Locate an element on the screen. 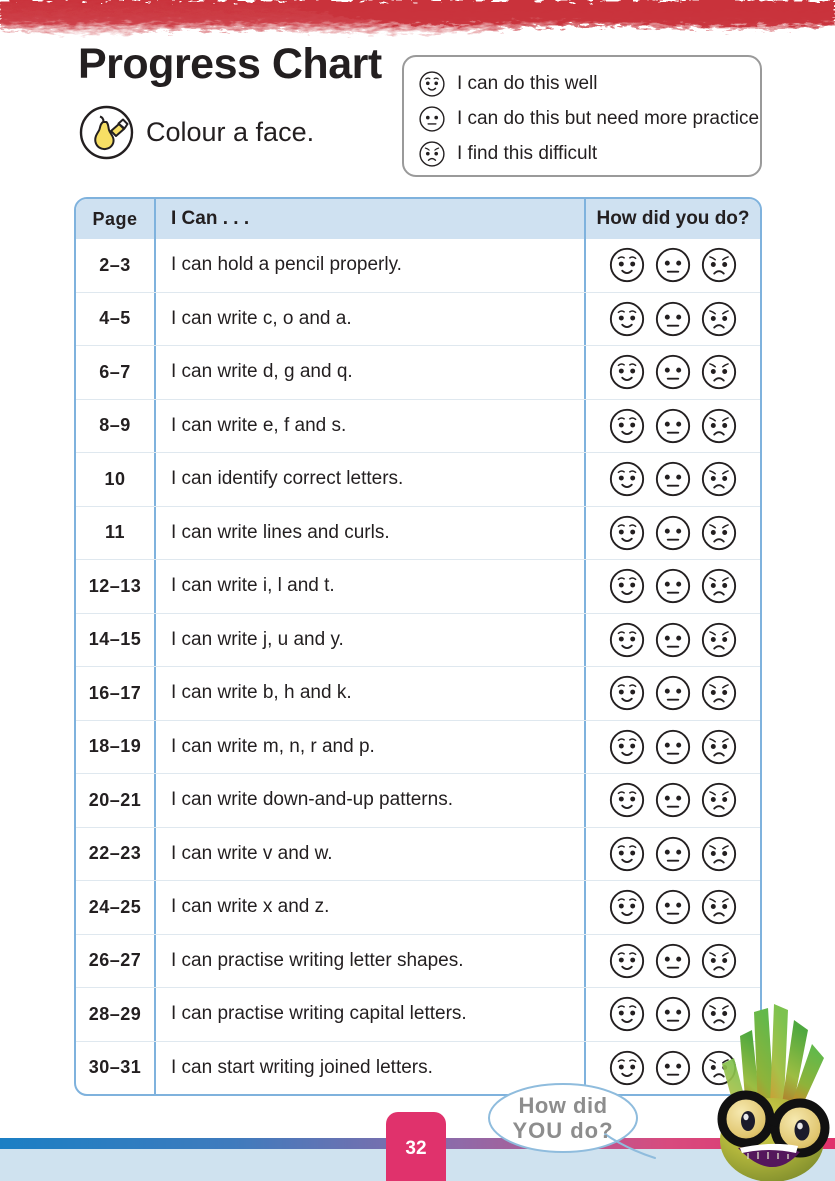 This screenshot has width=835, height=1181. cell-i-can: I can write c, o and a. is located at coordinates (371, 318).